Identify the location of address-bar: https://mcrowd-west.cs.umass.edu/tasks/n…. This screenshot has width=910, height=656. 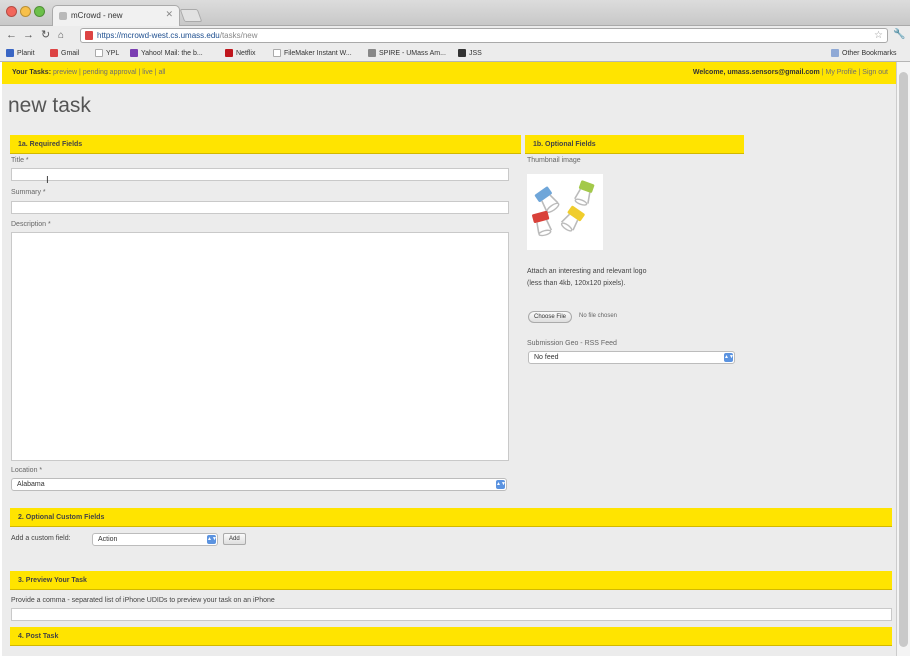
(484, 35).